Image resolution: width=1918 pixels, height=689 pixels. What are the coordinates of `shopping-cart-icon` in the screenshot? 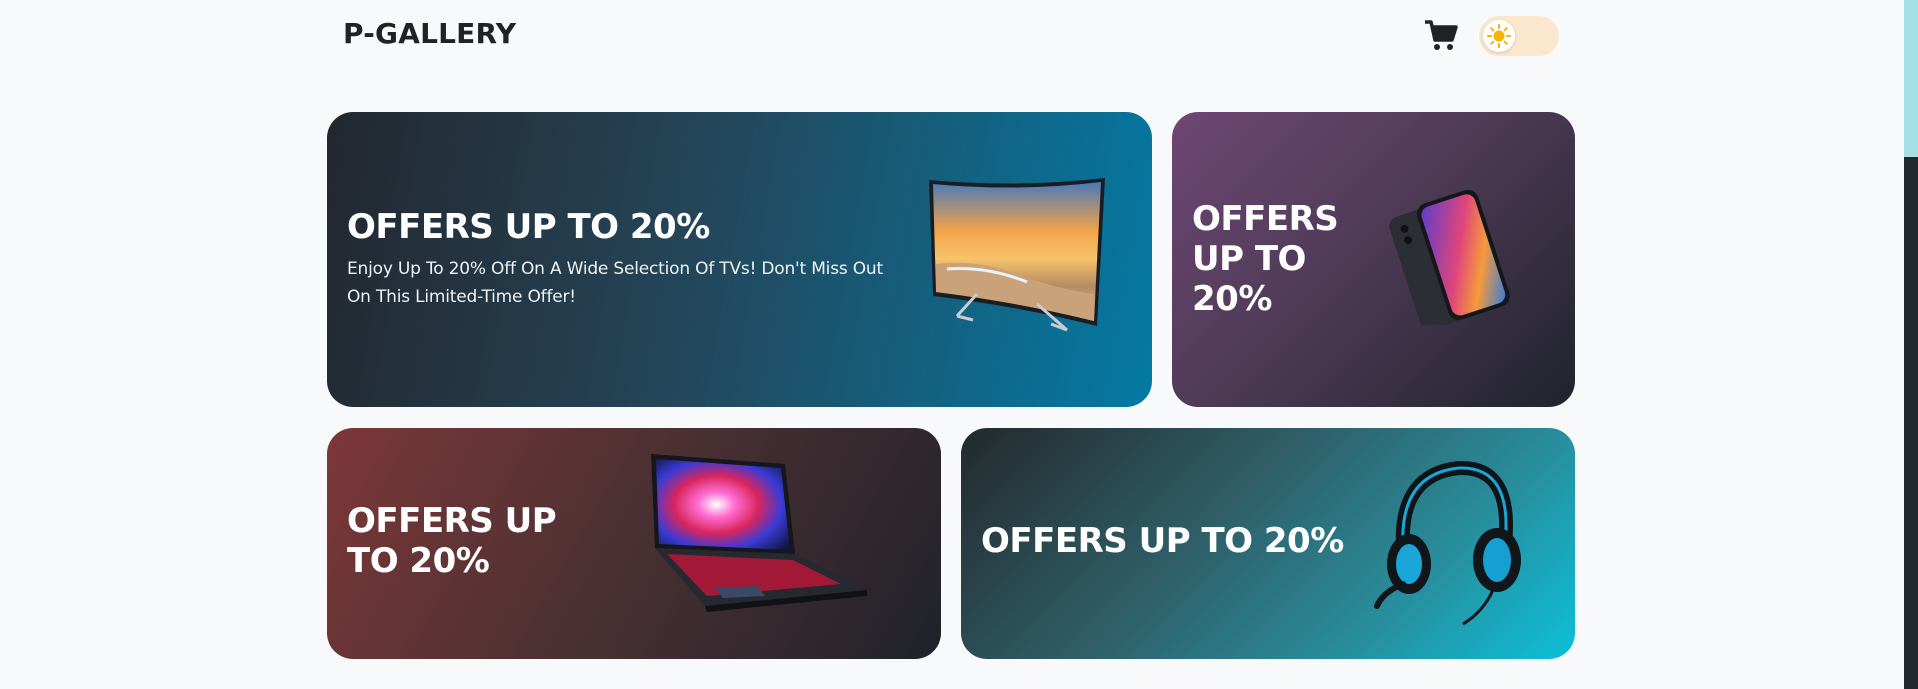 It's located at (1441, 35).